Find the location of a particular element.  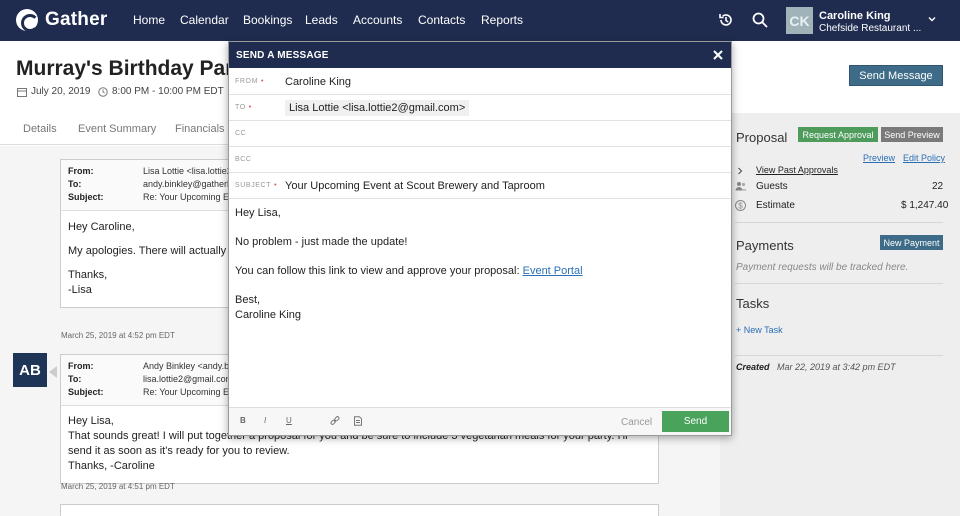

message-timestamp: March 25, 2019 at 4:51 pm EDT is located at coordinates (118, 486).